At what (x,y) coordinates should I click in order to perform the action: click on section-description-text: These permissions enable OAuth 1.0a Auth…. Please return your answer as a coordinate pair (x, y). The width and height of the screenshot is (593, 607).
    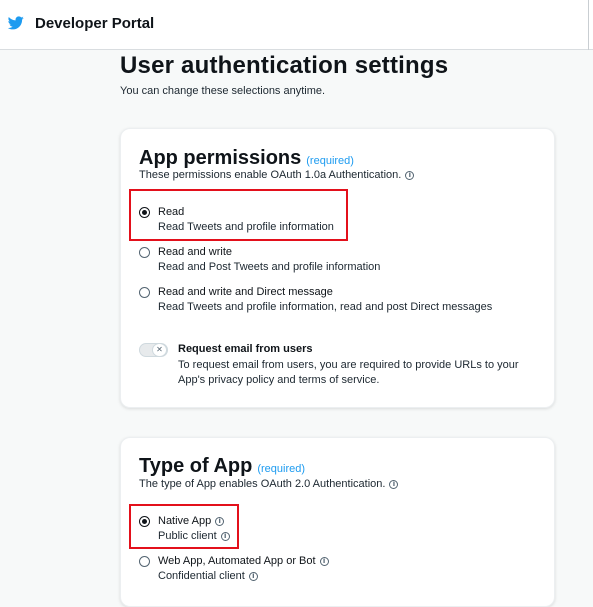
    Looking at the image, I should click on (270, 175).